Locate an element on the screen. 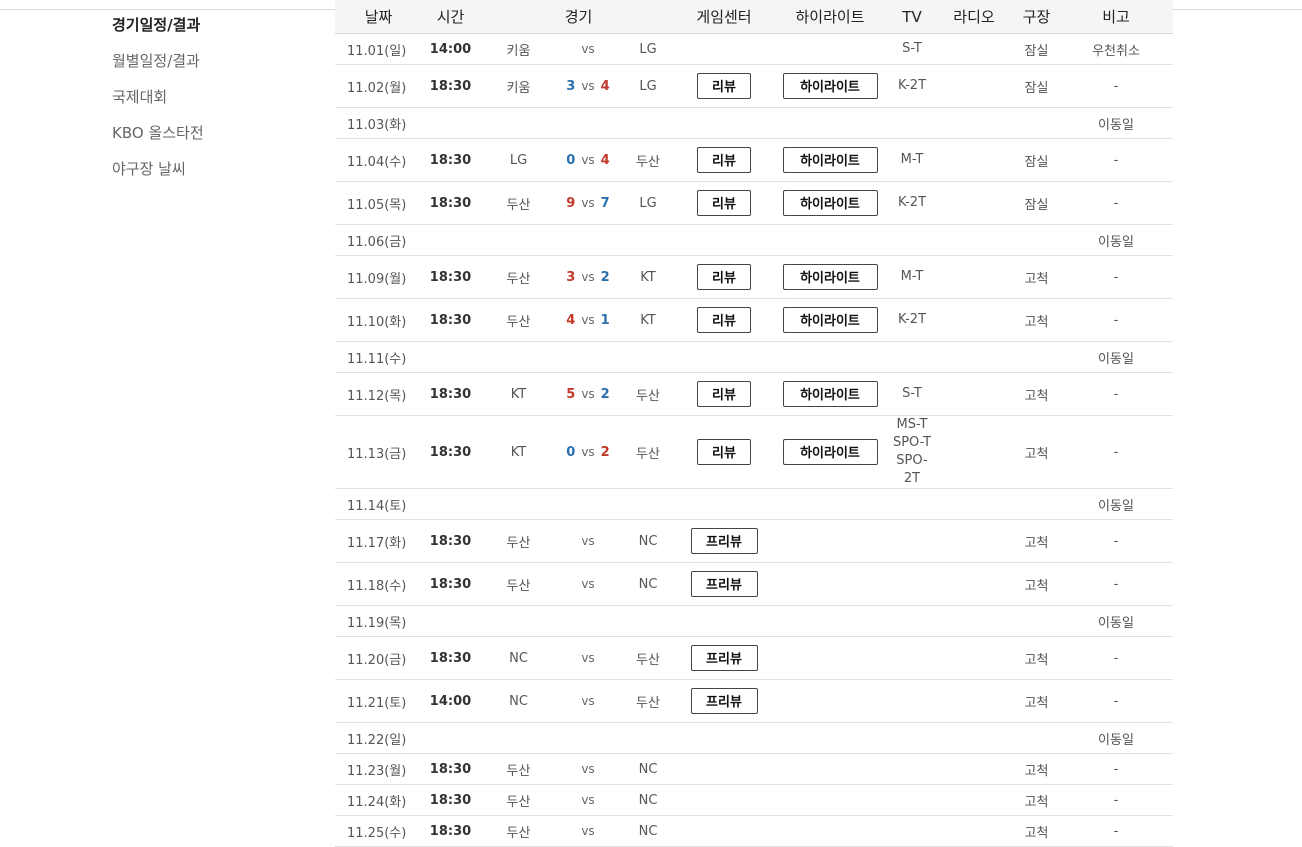  tv-channel: SPO-T is located at coordinates (912, 442).